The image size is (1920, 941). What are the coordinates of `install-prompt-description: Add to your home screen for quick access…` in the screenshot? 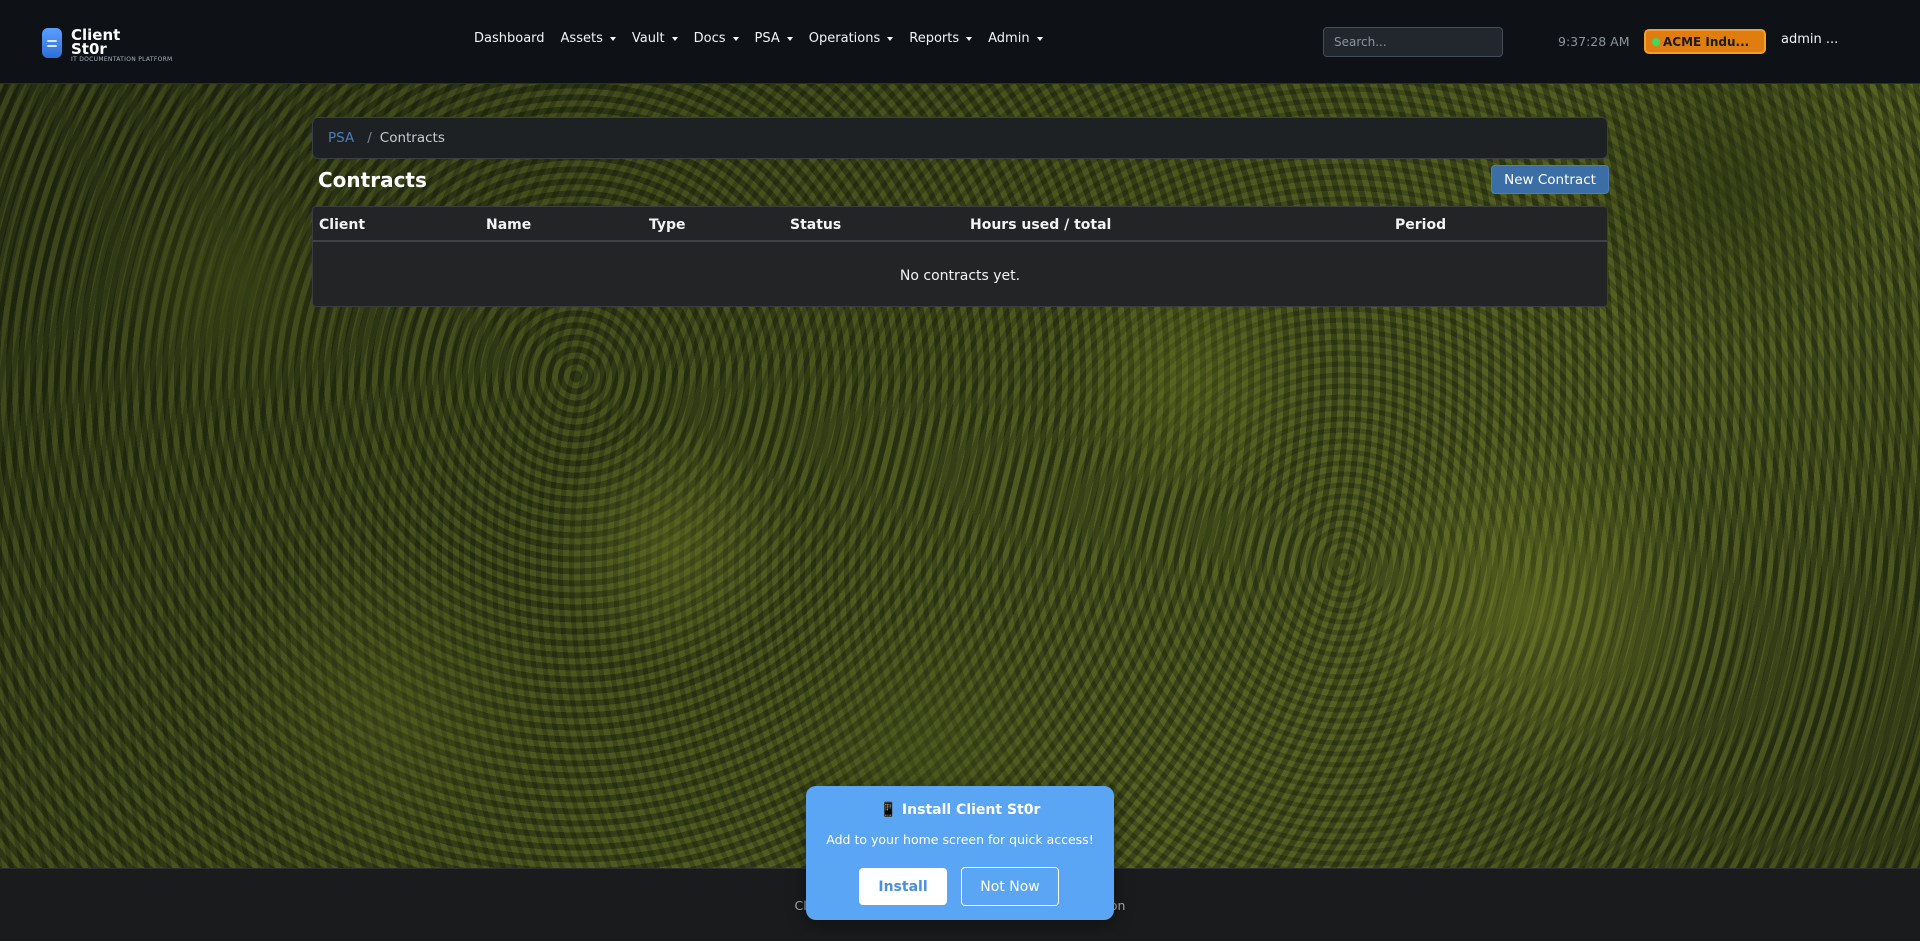 It's located at (960, 839).